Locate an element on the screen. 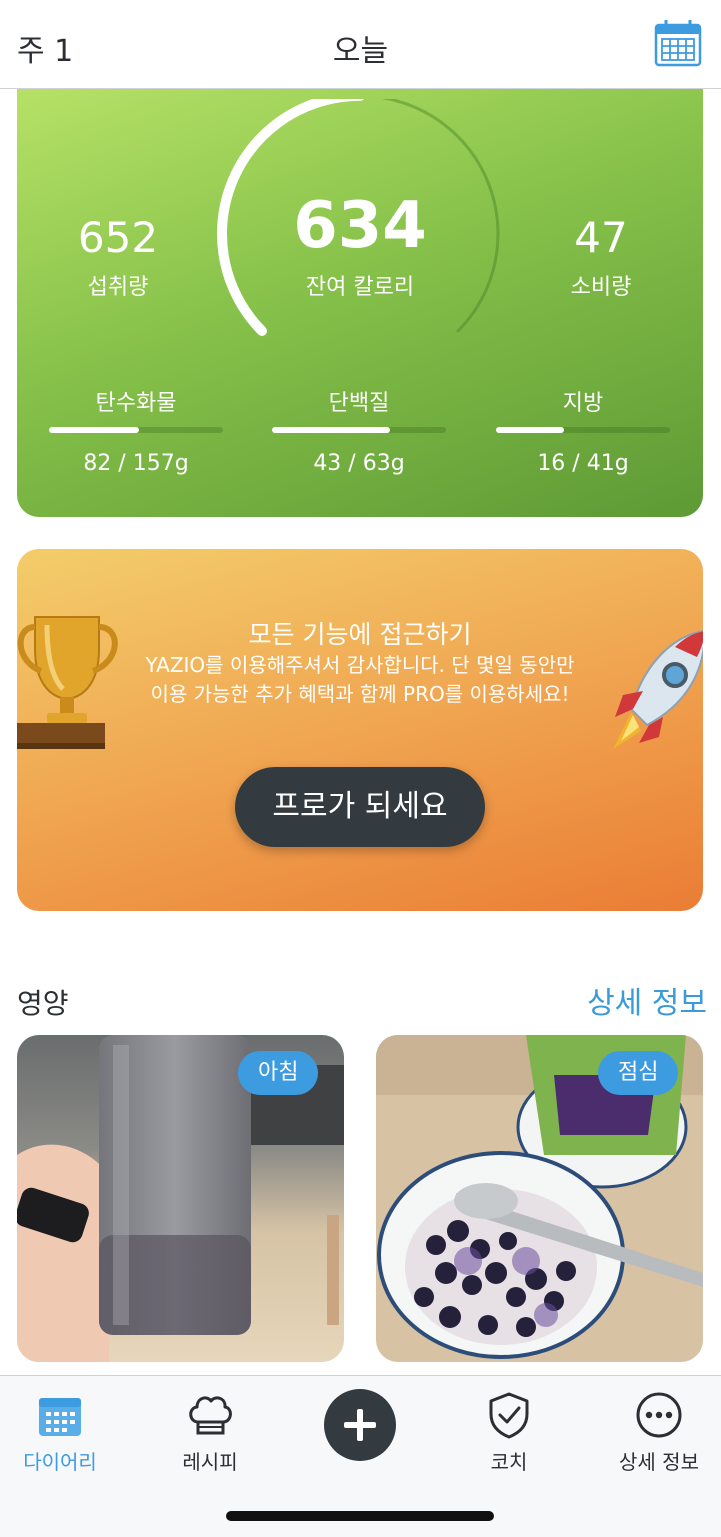  tab-recipes: 레시피 is located at coordinates (210, 1426).